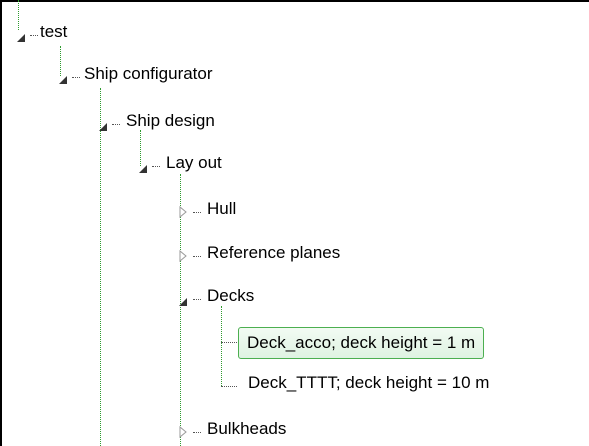 The image size is (589, 446). I want to click on tree-item-hull: Hull, so click(221, 209).